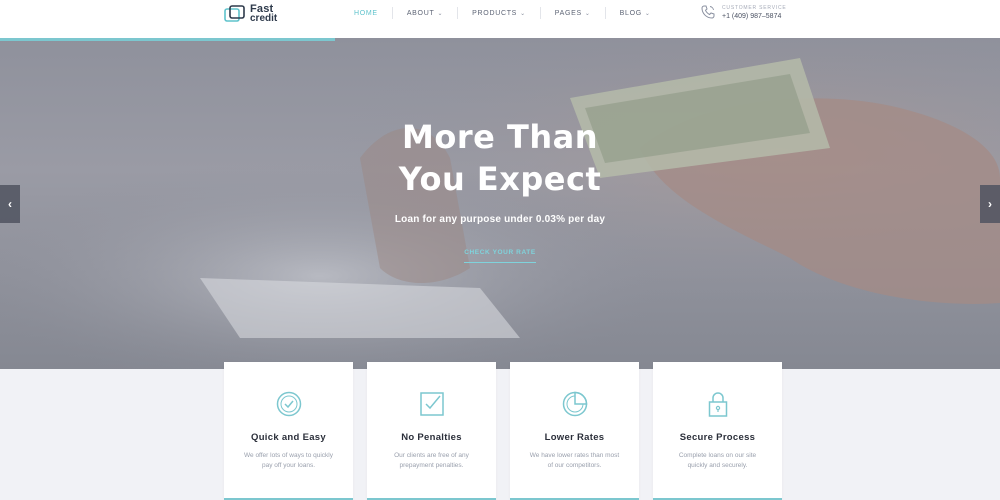  I want to click on customer-service-text: CUSTOMER SERVICE +1 (409) 987–5874, so click(754, 12).